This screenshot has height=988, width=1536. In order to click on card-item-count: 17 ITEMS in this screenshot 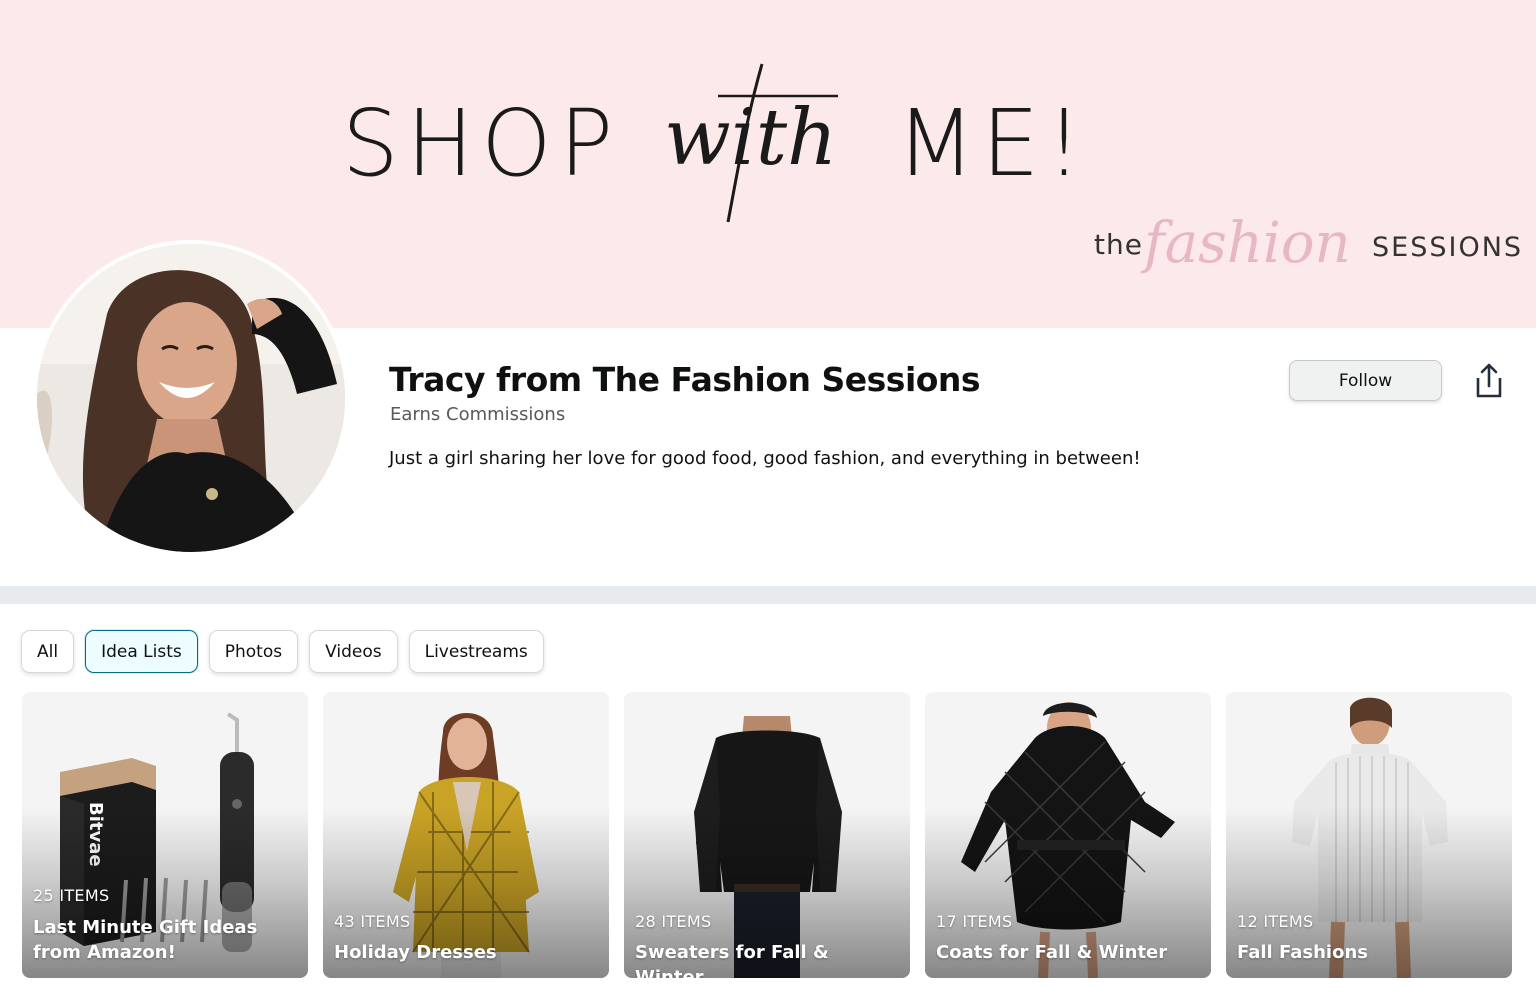, I will do `click(974, 921)`.